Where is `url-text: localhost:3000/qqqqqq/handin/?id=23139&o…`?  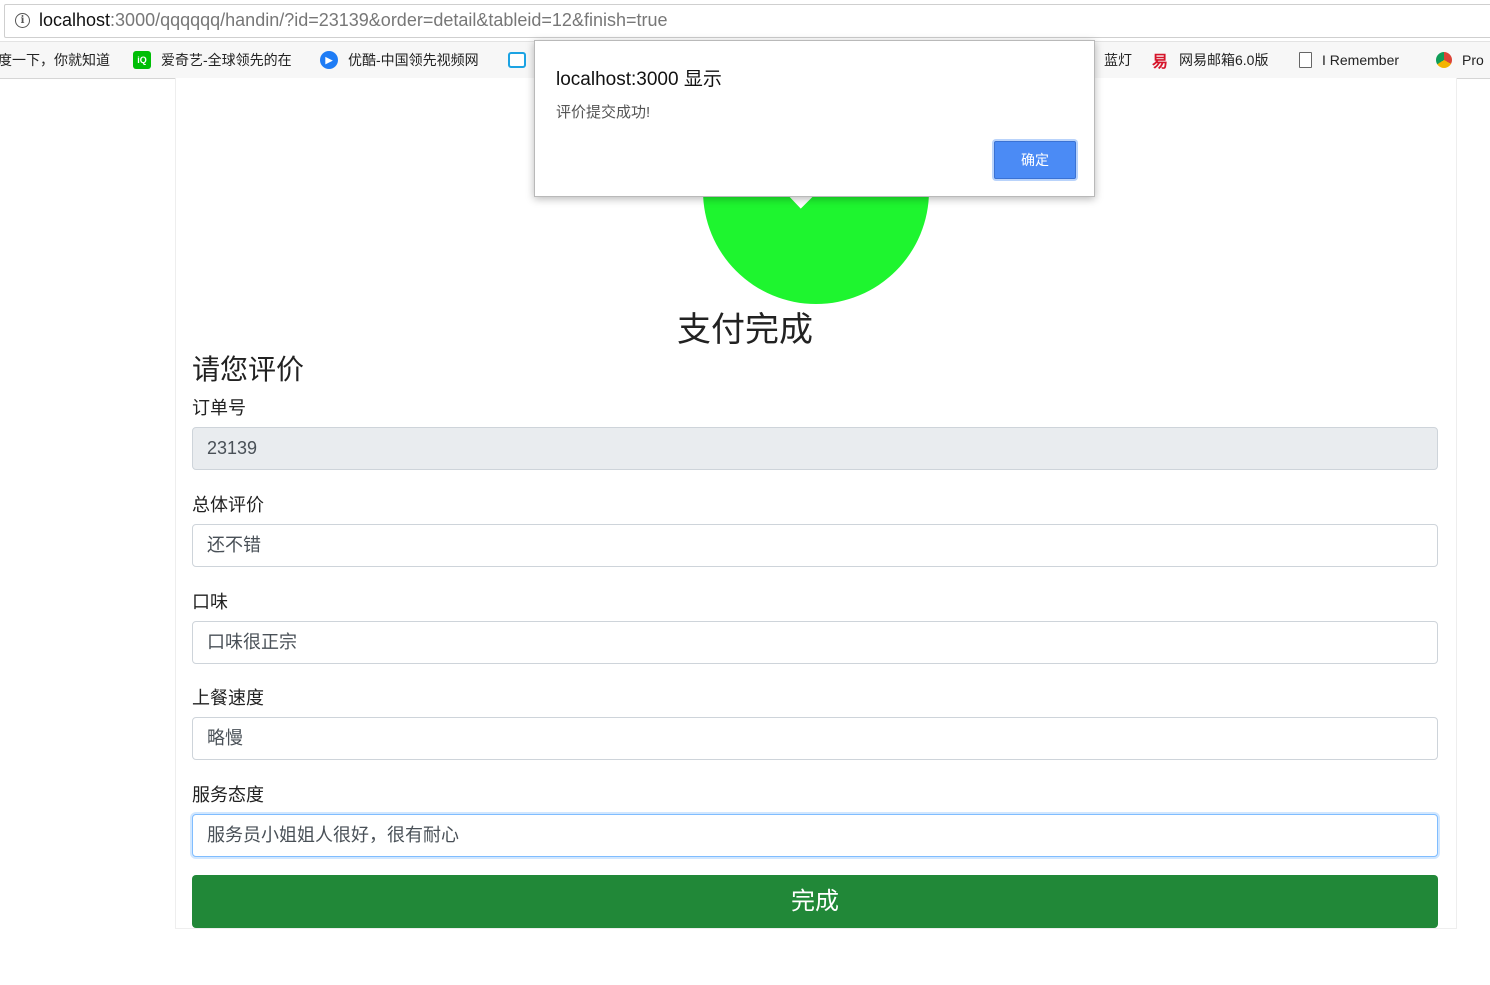 url-text: localhost:3000/qqqqqq/handin/?id=23139&o… is located at coordinates (353, 20).